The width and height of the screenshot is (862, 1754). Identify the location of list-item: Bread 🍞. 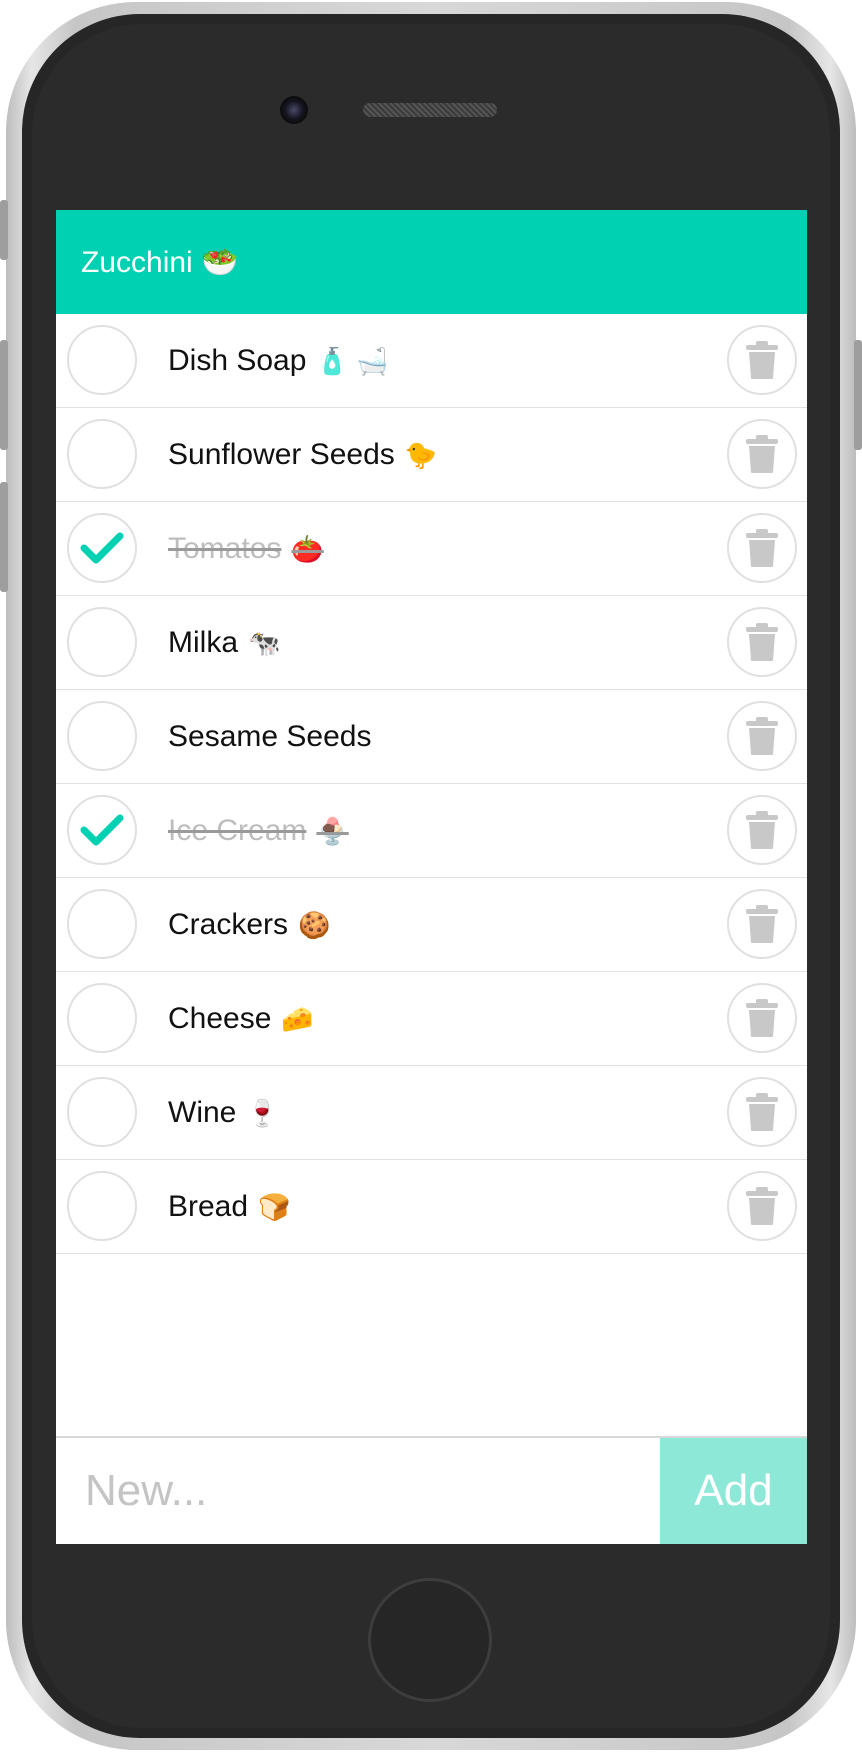
(431, 1207).